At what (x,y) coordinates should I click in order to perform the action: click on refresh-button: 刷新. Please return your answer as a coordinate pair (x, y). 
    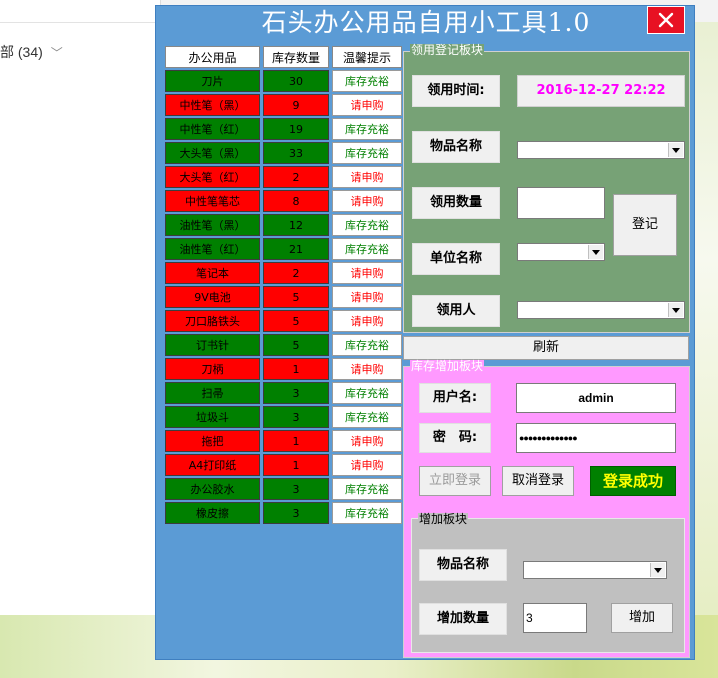
    Looking at the image, I should click on (546, 348).